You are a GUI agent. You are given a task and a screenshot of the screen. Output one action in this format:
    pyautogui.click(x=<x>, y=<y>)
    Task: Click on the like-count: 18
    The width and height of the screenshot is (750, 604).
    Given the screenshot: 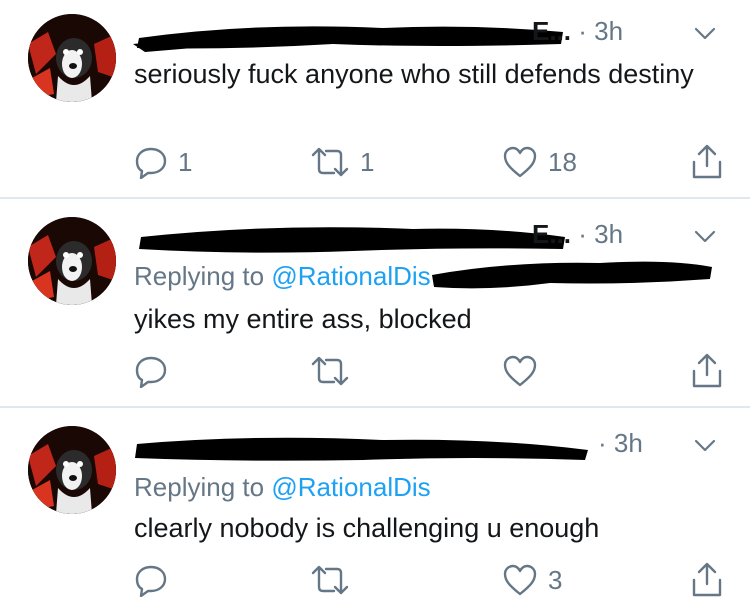 What is the action you would take?
    pyautogui.click(x=562, y=161)
    